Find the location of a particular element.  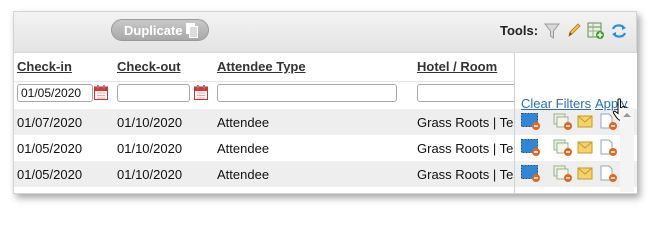

hotel-room-filter-input is located at coordinates (467, 93).